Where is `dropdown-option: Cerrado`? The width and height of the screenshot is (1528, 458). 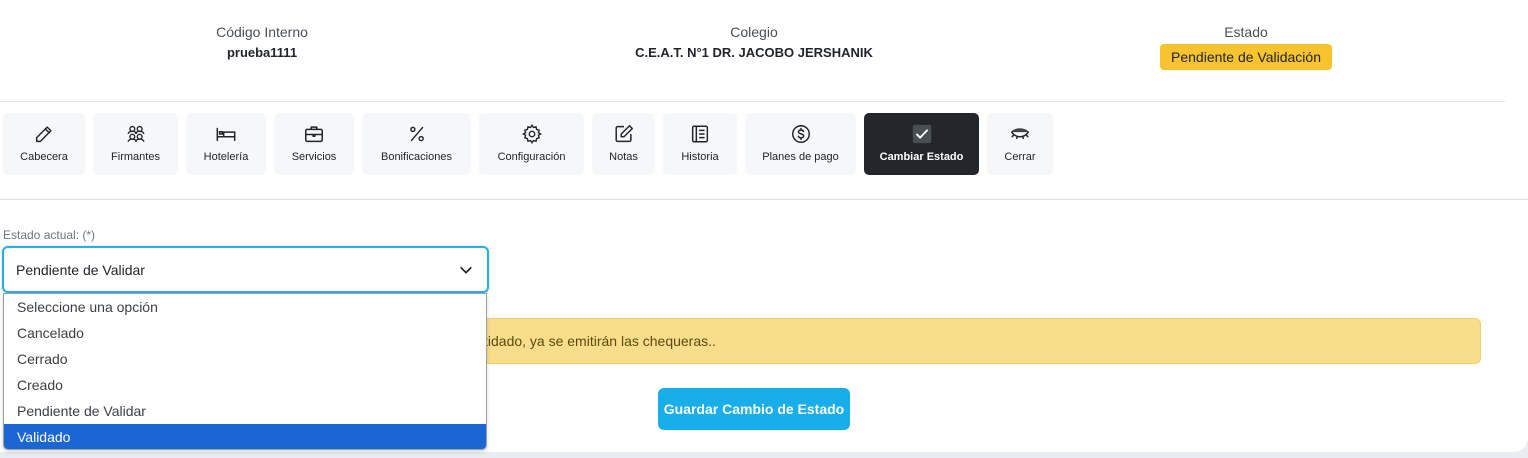 dropdown-option: Cerrado is located at coordinates (245, 359).